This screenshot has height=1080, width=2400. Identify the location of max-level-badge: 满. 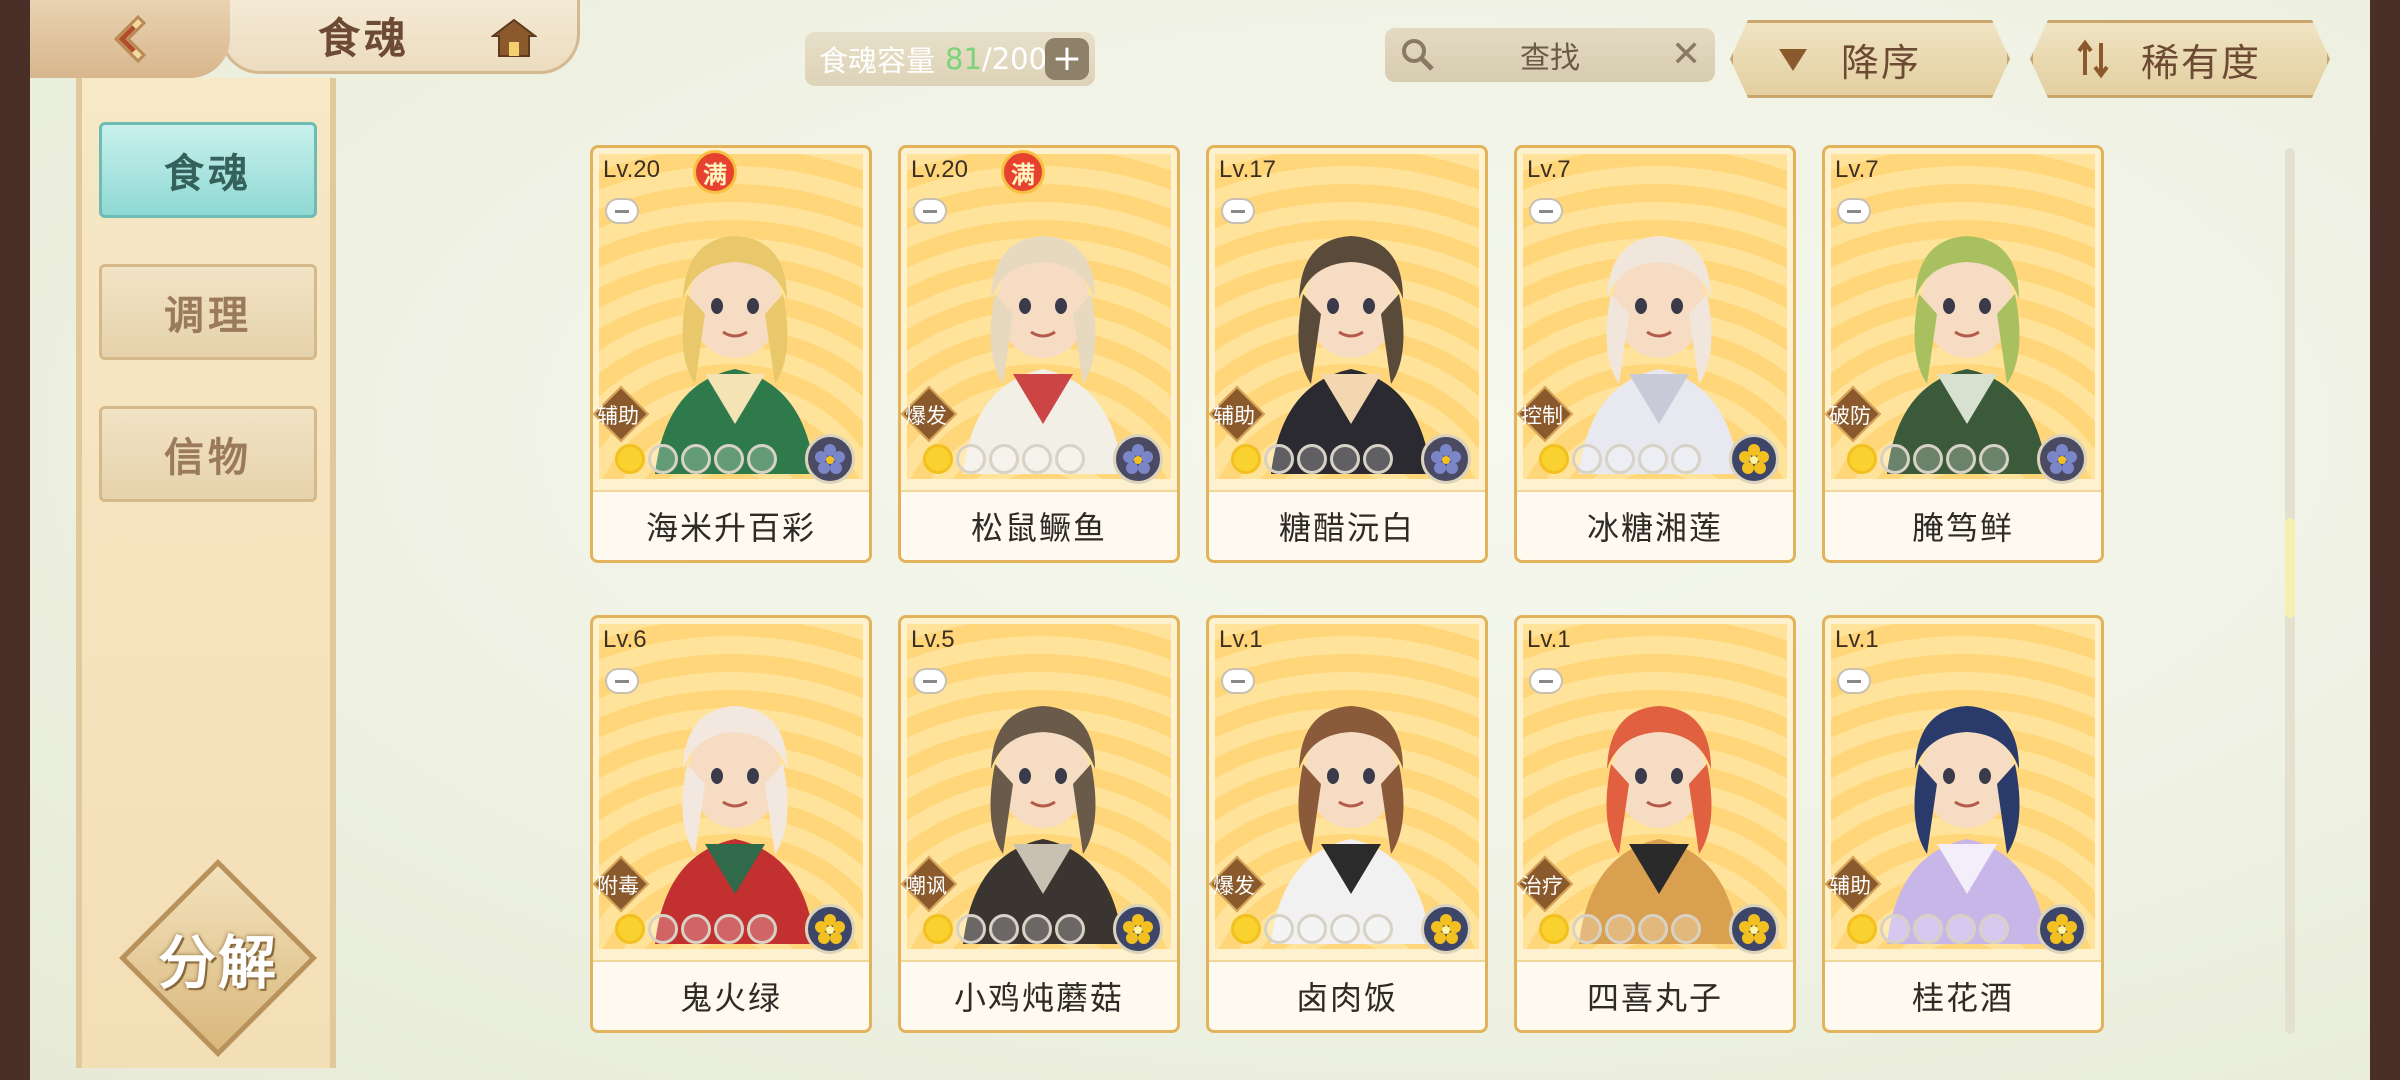
(715, 172).